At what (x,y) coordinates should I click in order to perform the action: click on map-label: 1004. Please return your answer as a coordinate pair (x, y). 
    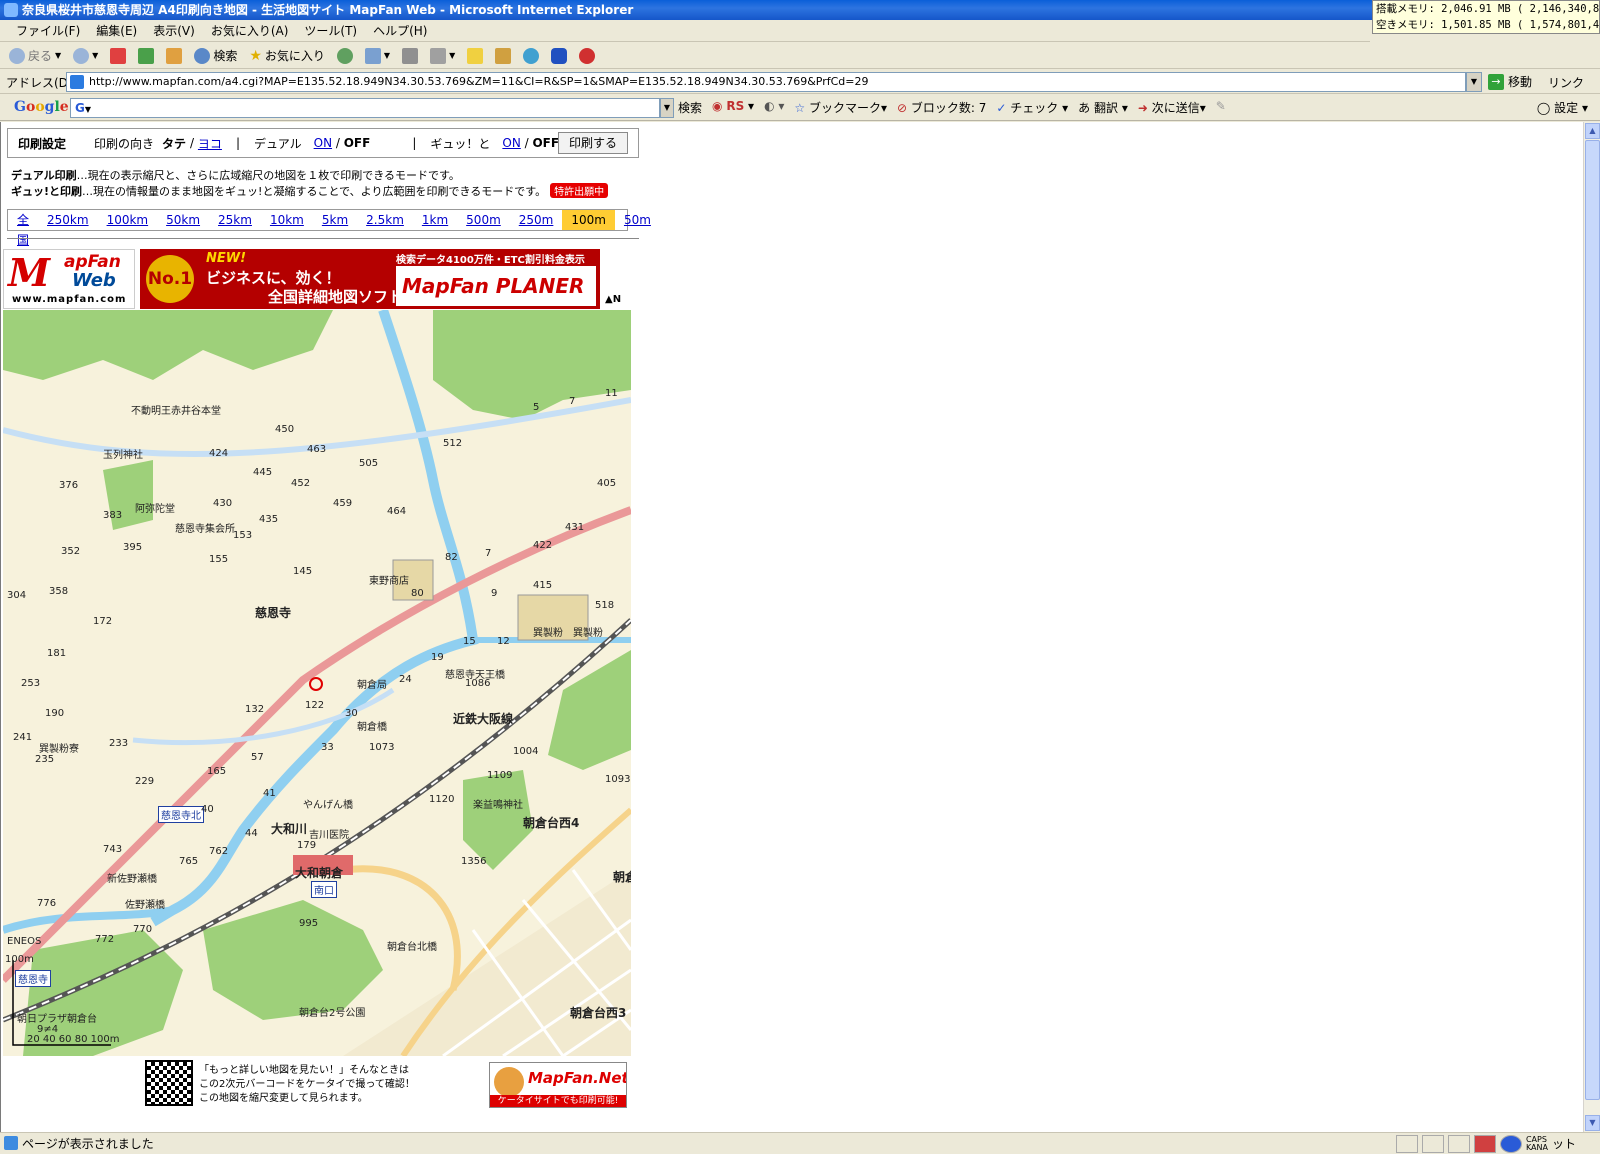
    Looking at the image, I should click on (526, 751).